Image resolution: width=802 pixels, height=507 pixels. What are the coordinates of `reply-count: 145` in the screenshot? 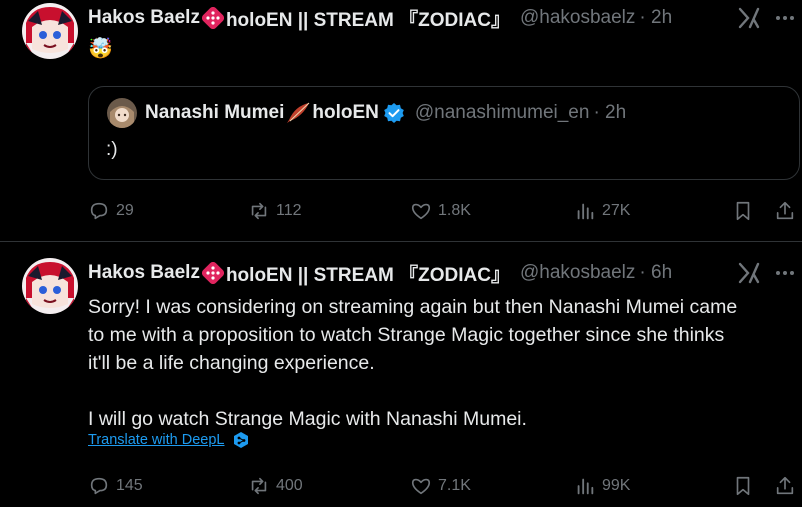 It's located at (129, 485).